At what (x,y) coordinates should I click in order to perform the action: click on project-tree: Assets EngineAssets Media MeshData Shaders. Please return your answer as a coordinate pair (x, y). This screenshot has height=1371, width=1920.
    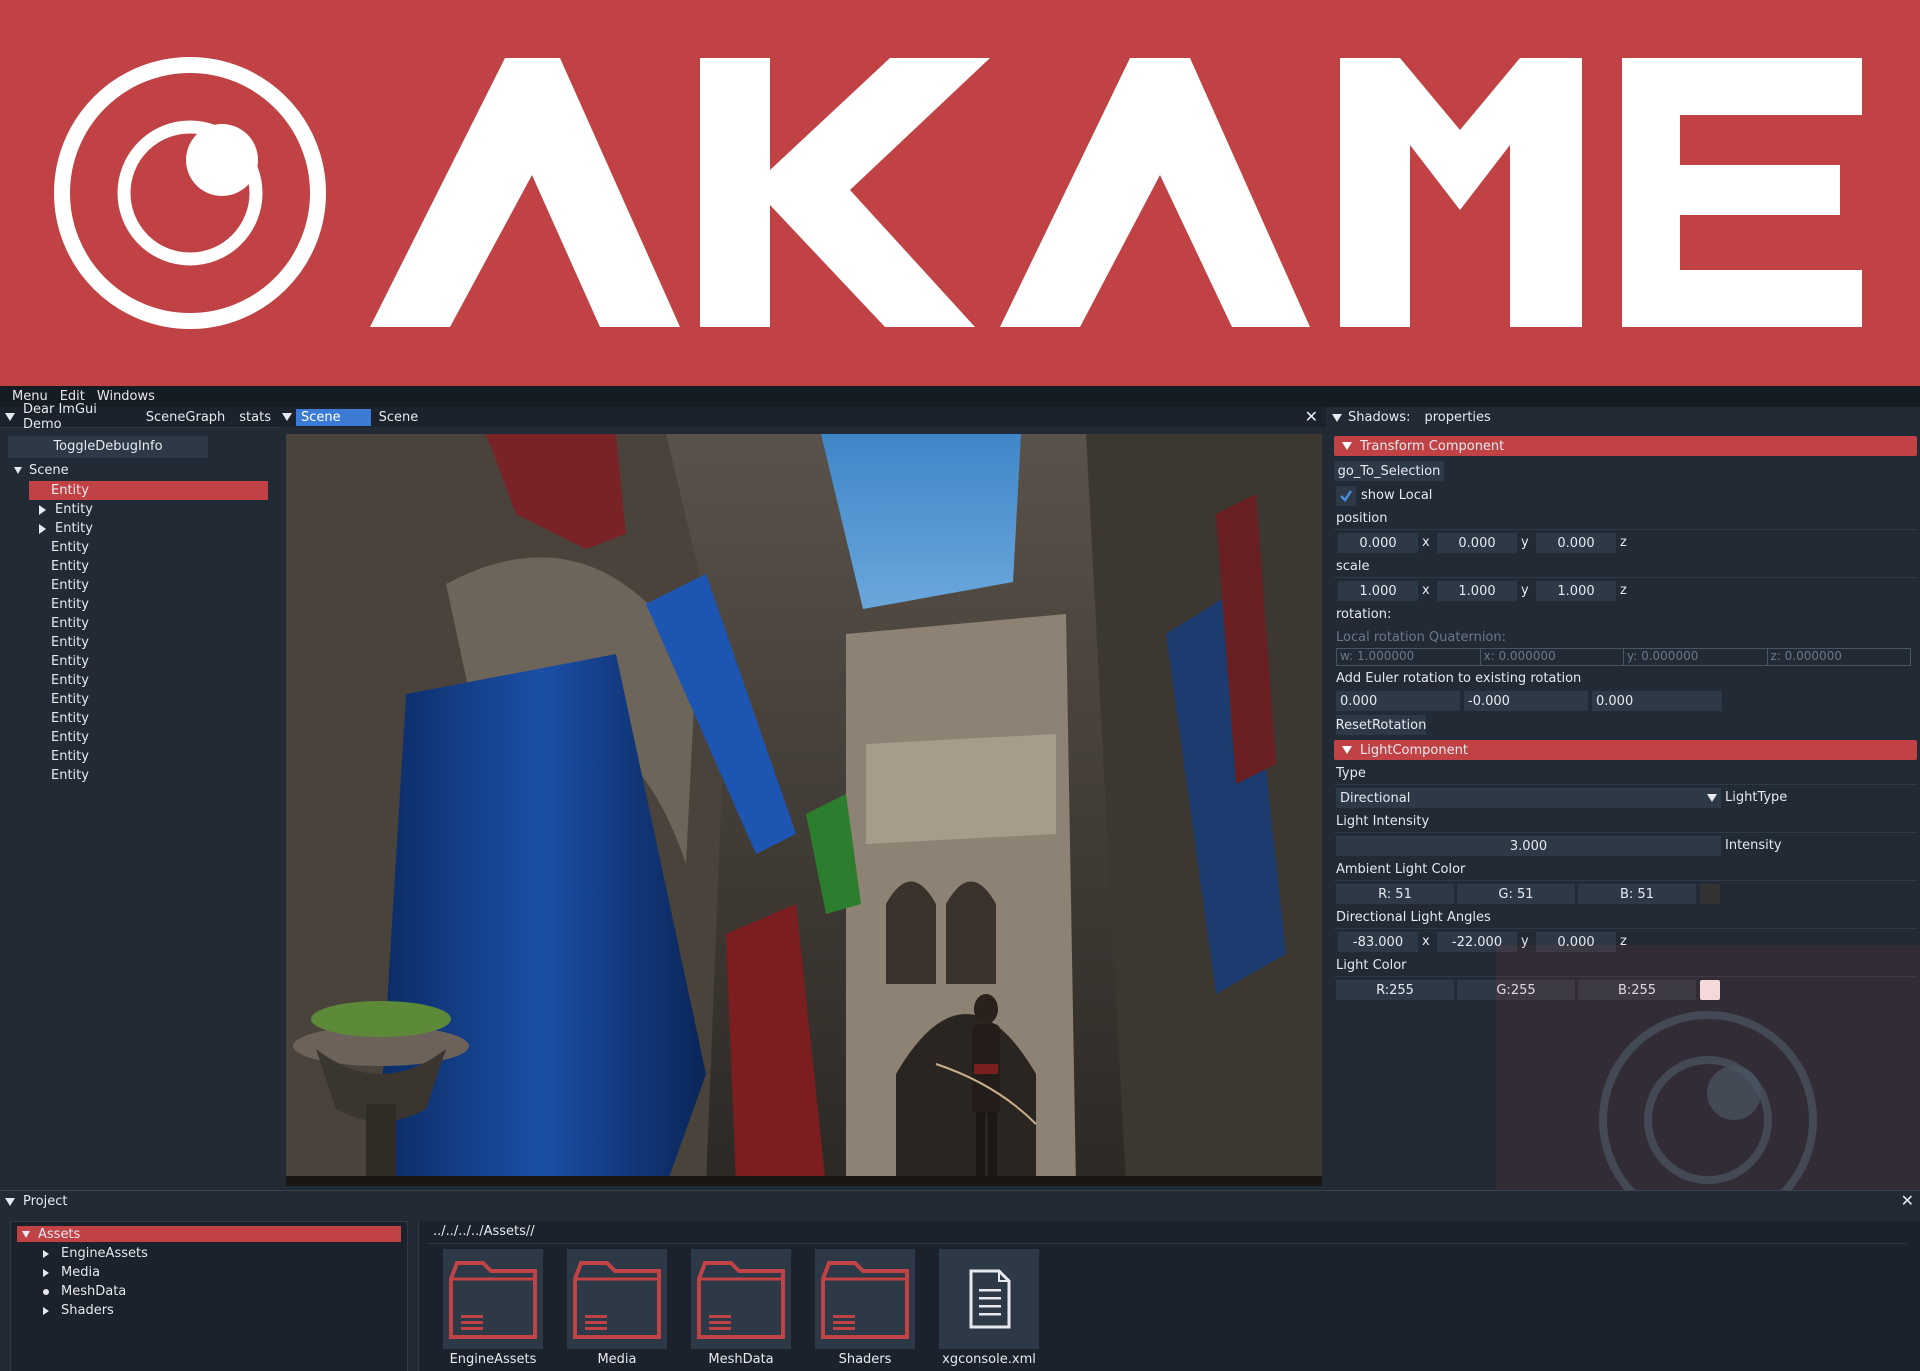
    Looking at the image, I should click on (209, 1296).